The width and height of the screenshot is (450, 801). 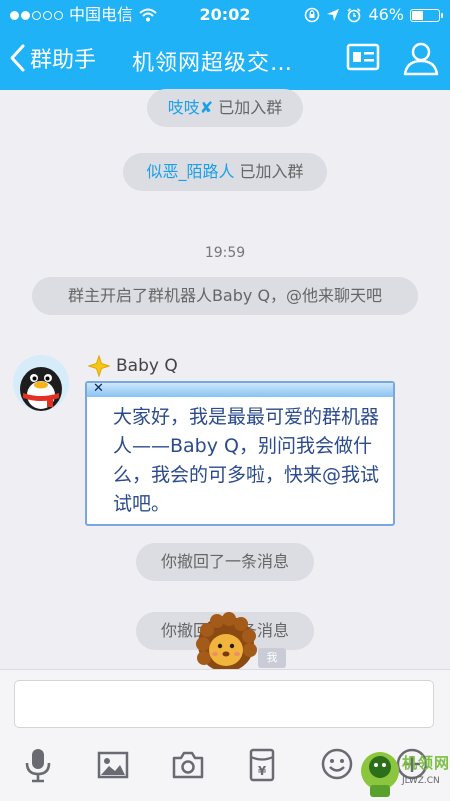 I want to click on join-notice-2: 似恶_陌路人 已加入群, so click(x=225, y=172).